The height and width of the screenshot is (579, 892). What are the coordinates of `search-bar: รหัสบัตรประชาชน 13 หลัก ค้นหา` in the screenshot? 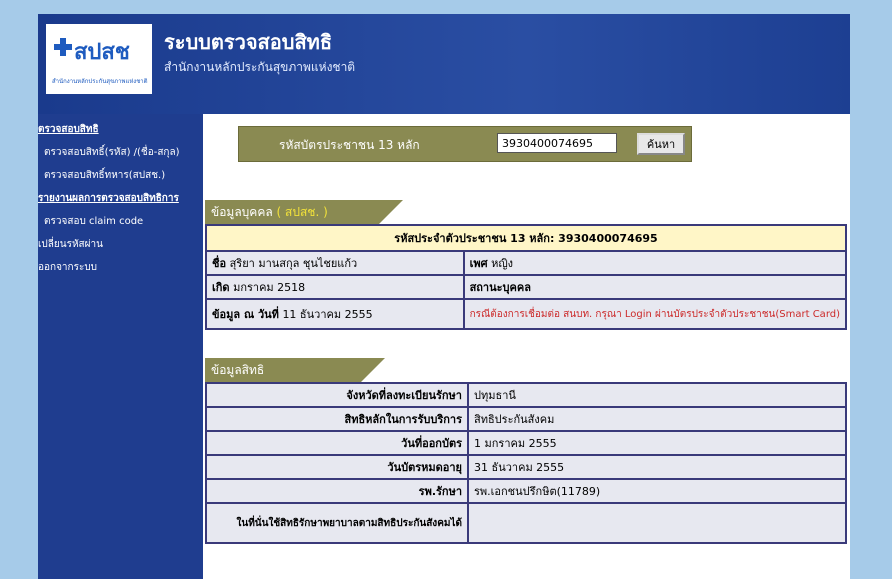 It's located at (465, 144).